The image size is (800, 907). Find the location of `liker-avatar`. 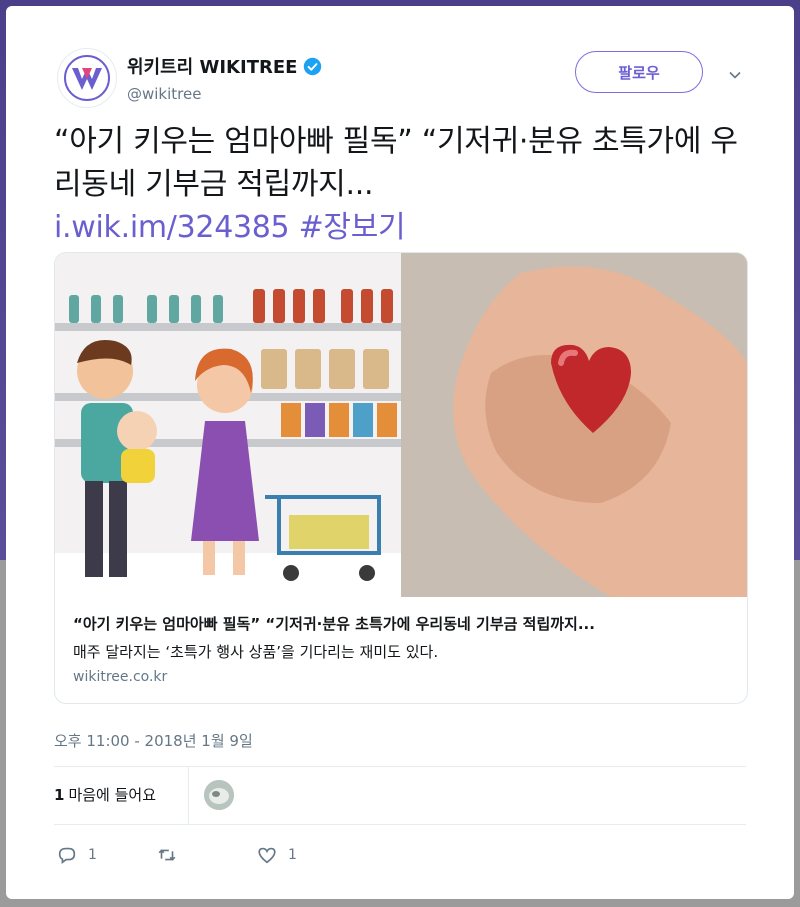

liker-avatar is located at coordinates (219, 795).